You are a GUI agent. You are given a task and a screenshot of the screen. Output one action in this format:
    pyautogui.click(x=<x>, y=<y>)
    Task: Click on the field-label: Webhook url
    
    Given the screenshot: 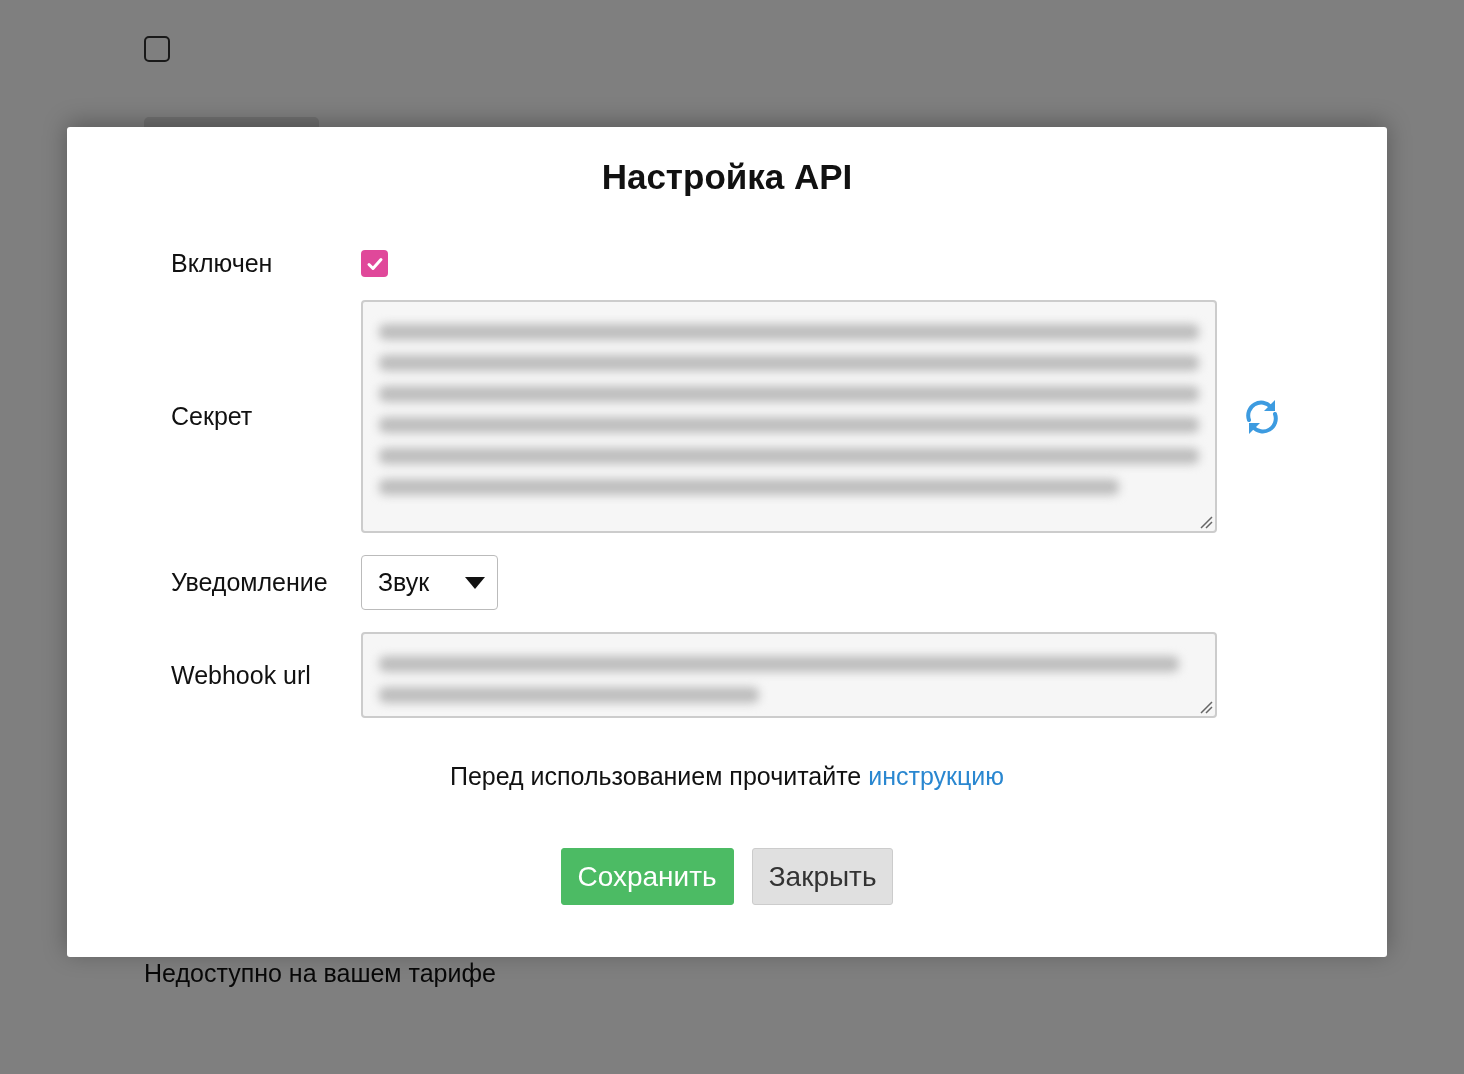 What is the action you would take?
    pyautogui.click(x=241, y=675)
    